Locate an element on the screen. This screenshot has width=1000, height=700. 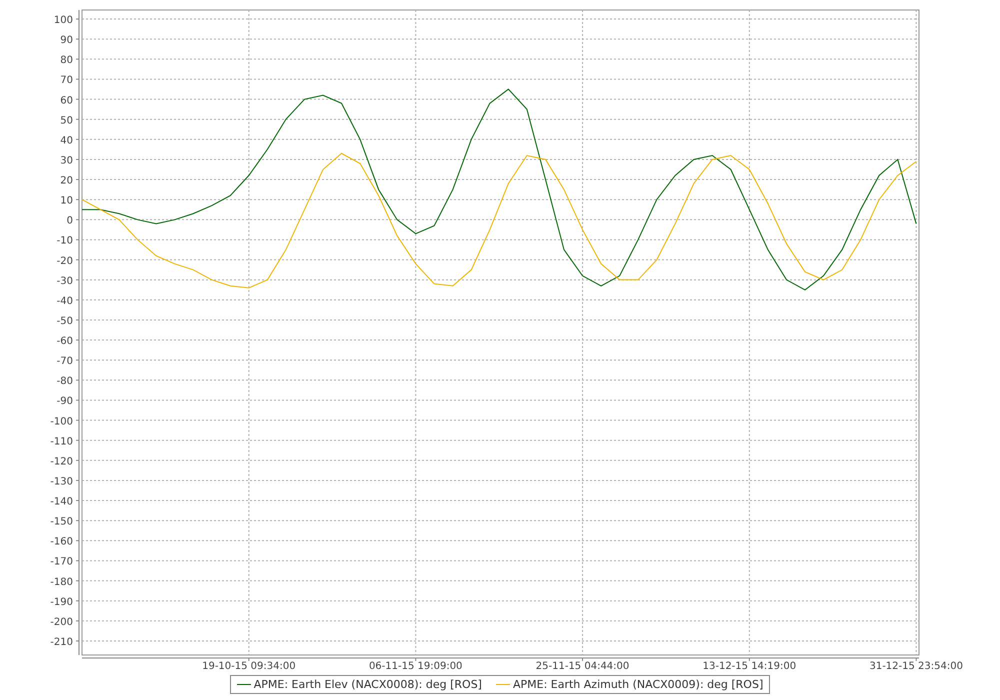
y-tick-label: -90 is located at coordinates (64, 402).